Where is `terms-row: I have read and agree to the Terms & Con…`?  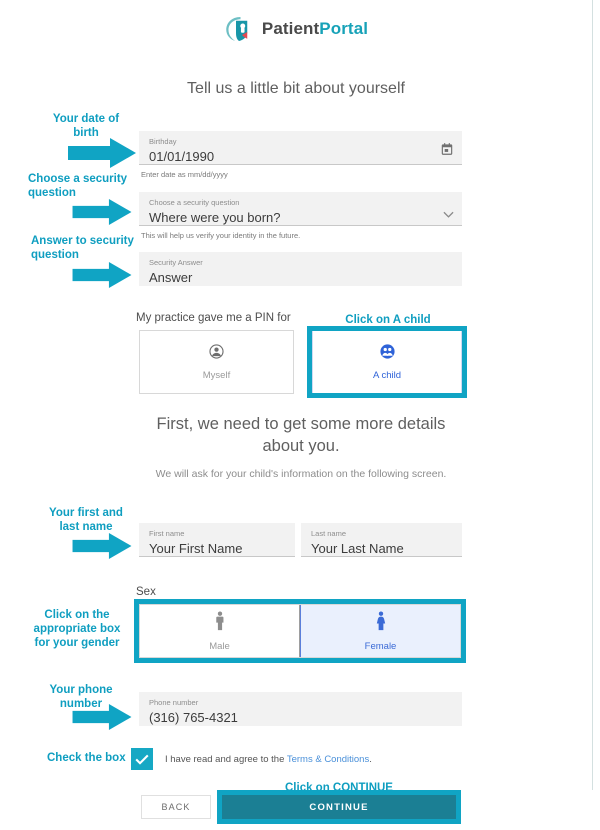 terms-row: I have read and agree to the Terms & Con… is located at coordinates (251, 759).